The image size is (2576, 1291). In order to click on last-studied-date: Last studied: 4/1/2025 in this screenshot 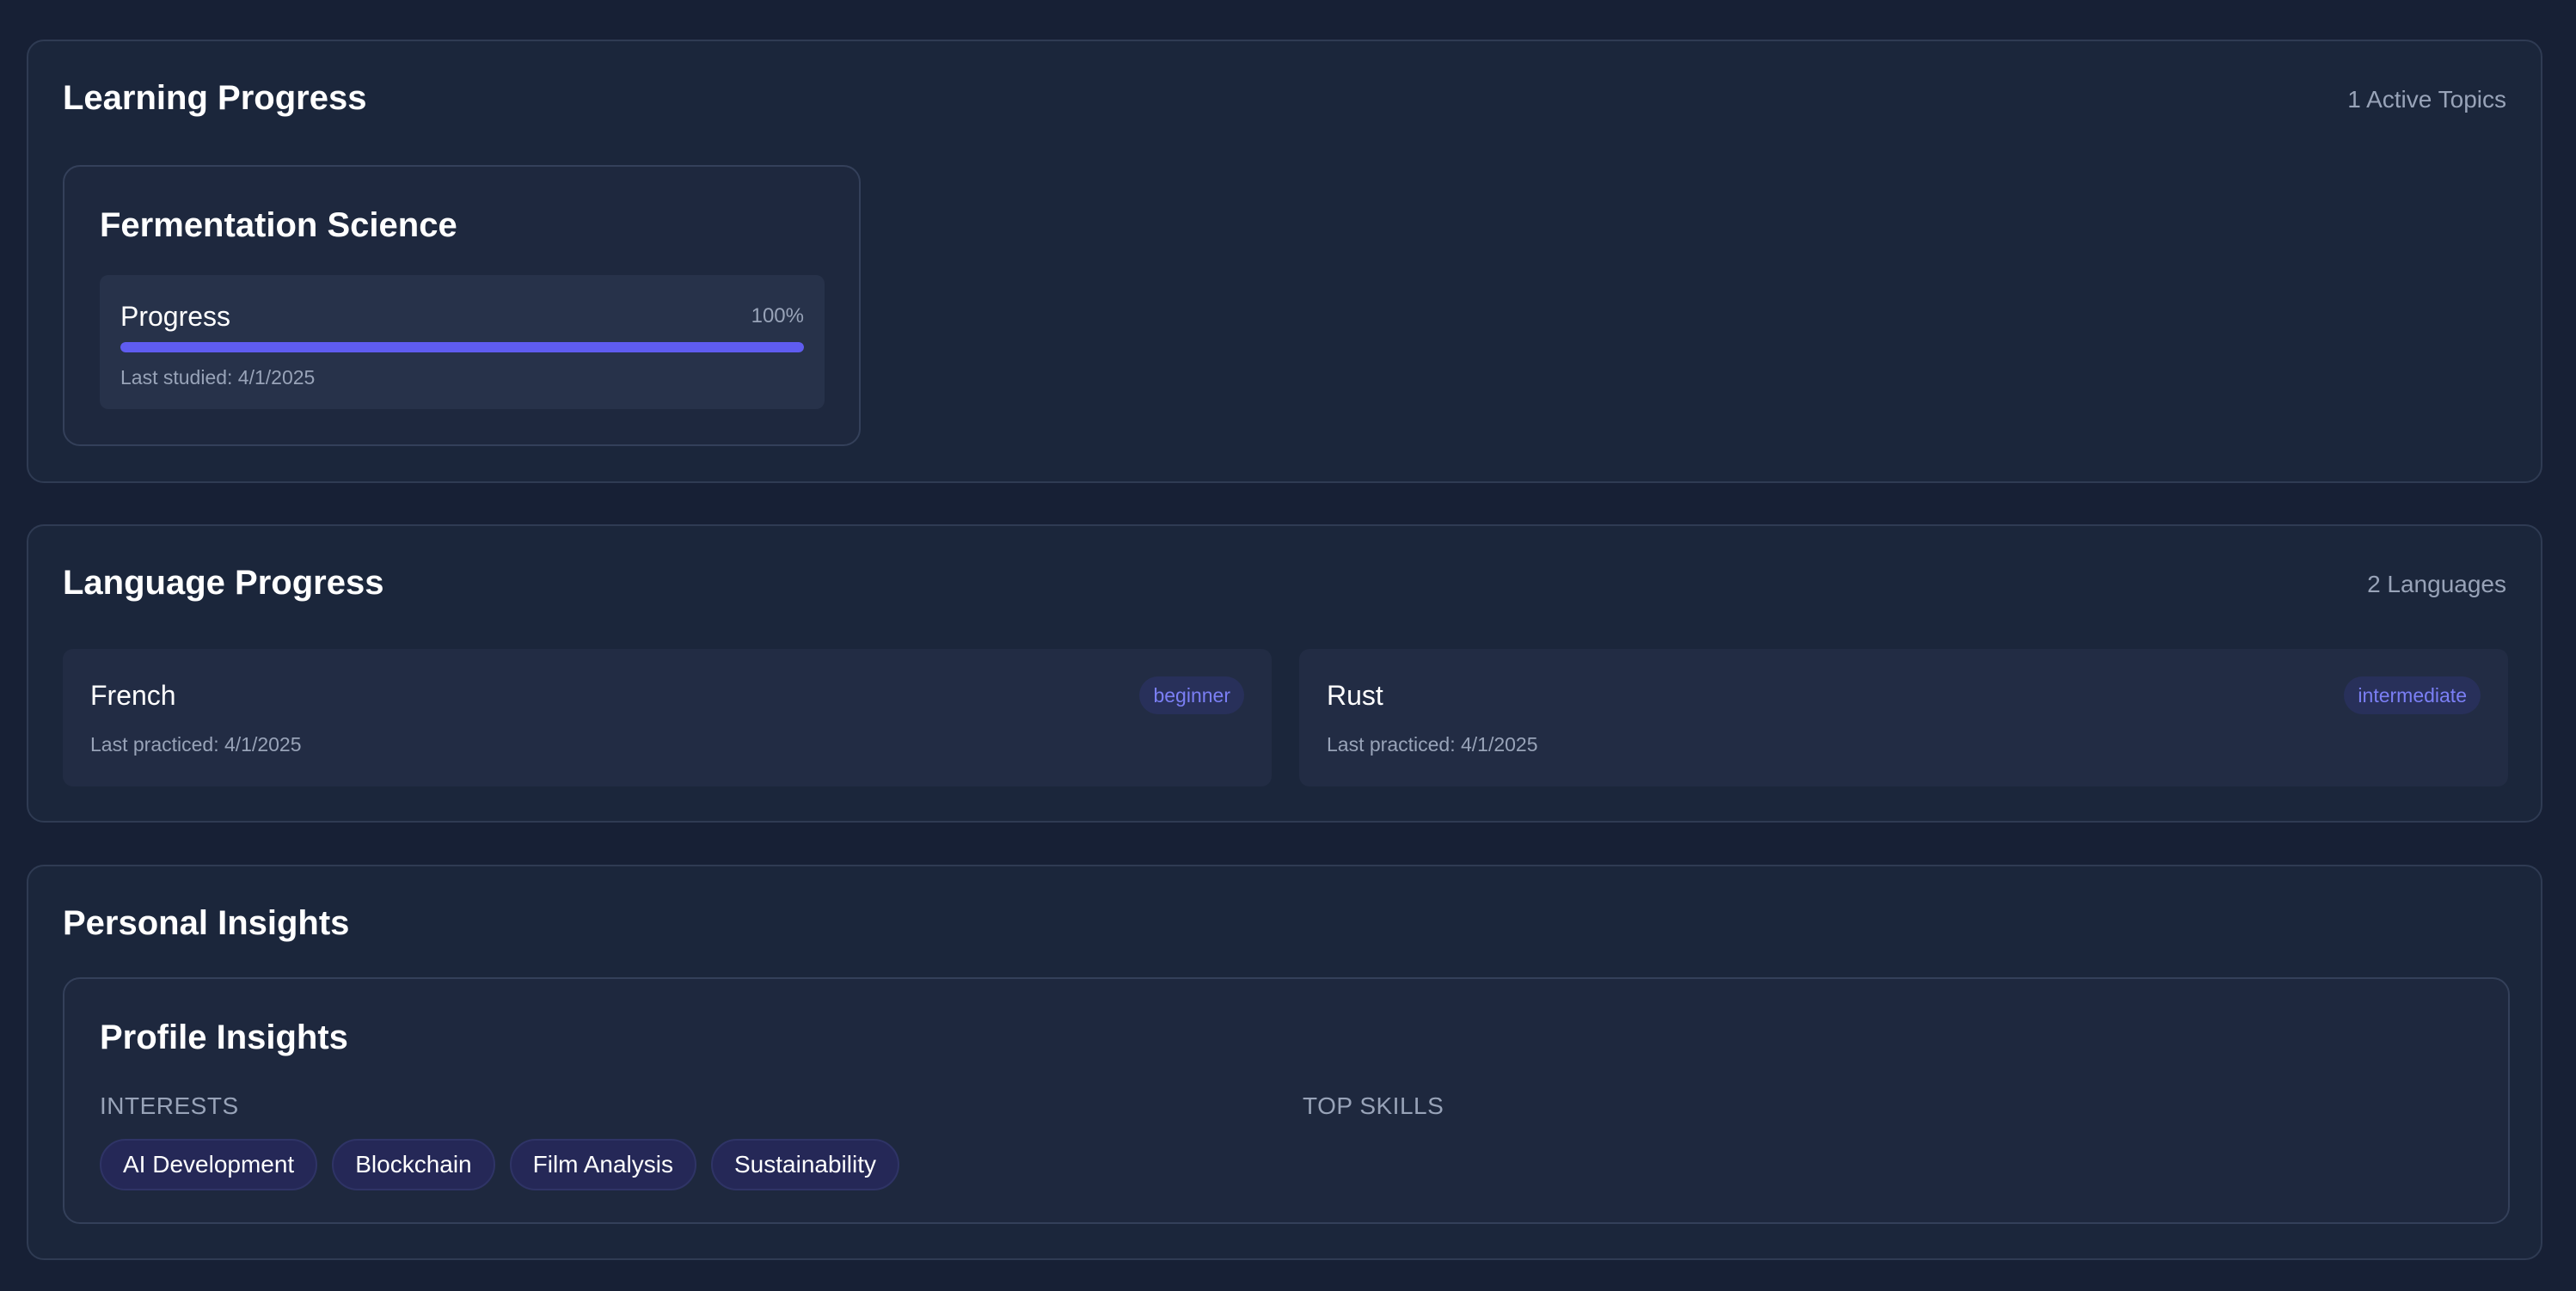, I will do `click(218, 377)`.